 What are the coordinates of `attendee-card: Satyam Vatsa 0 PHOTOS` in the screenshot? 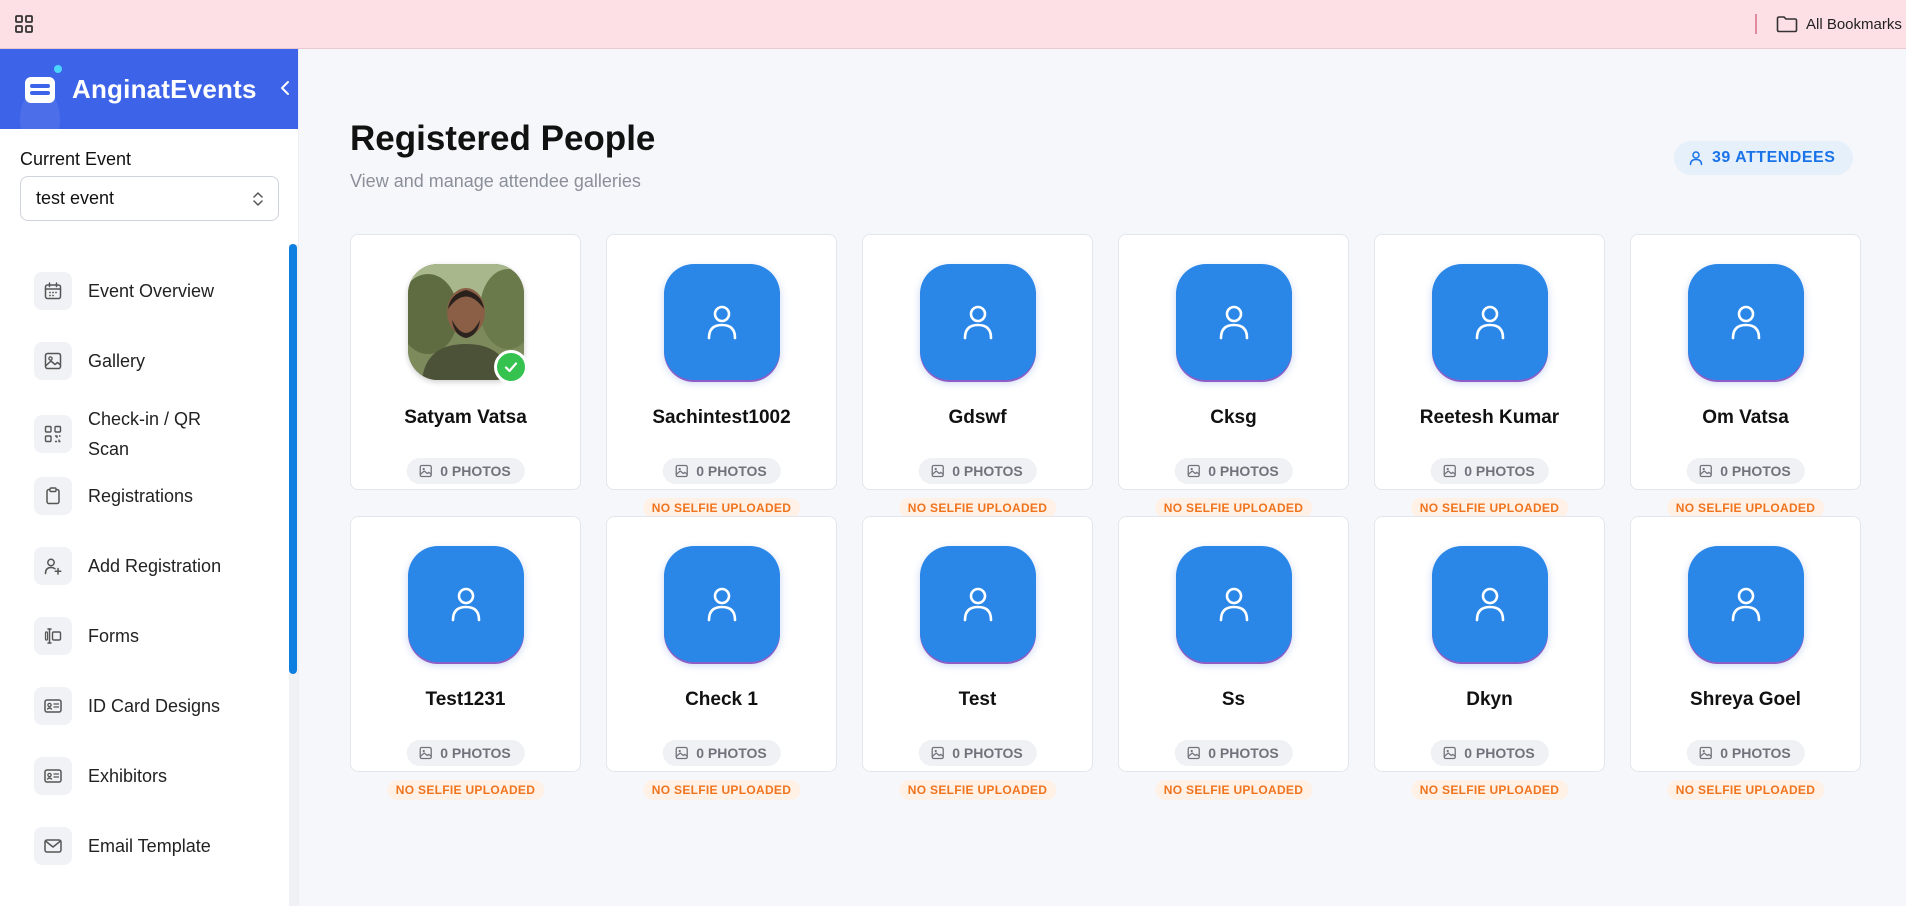 It's located at (465, 362).